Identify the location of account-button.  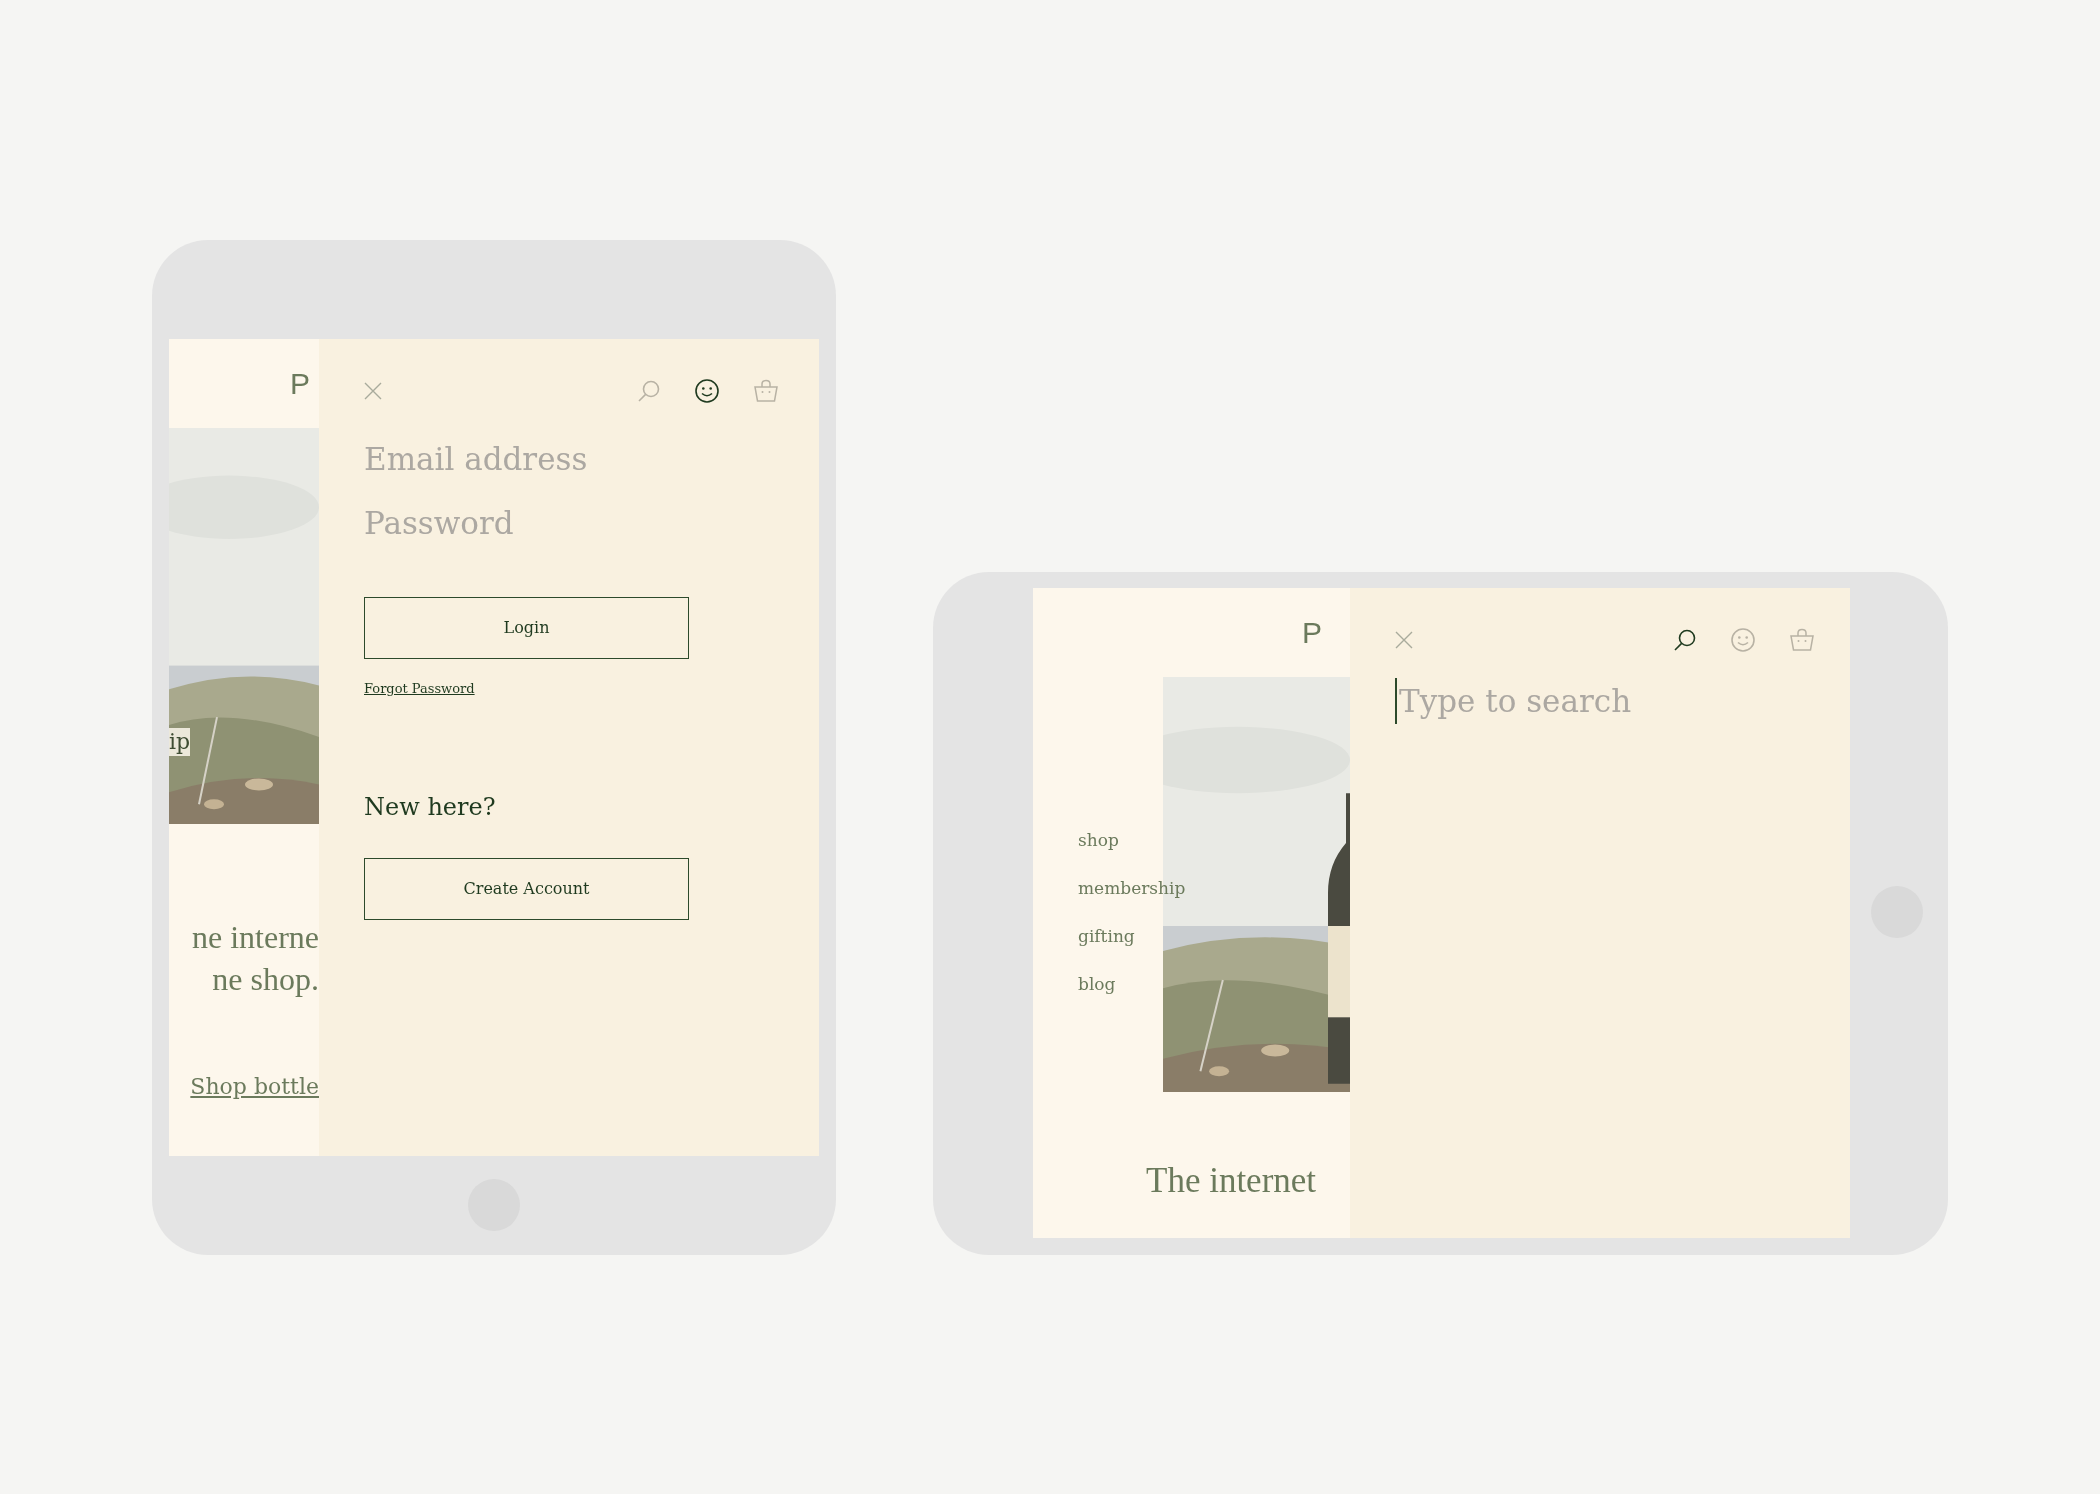
(707, 391).